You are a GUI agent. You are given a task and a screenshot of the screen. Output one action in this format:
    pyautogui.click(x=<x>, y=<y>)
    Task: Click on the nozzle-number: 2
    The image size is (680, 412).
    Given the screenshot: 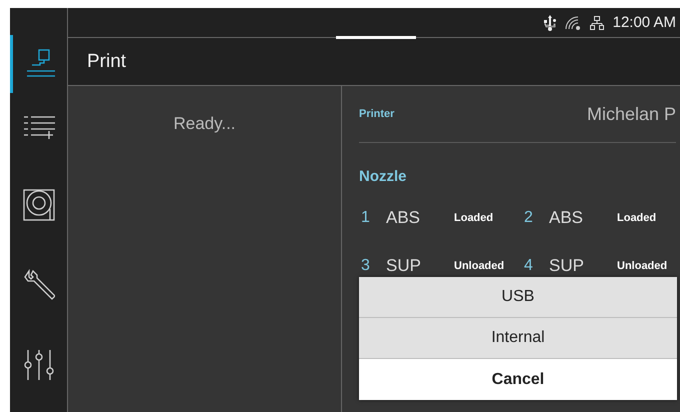 What is the action you would take?
    pyautogui.click(x=528, y=218)
    